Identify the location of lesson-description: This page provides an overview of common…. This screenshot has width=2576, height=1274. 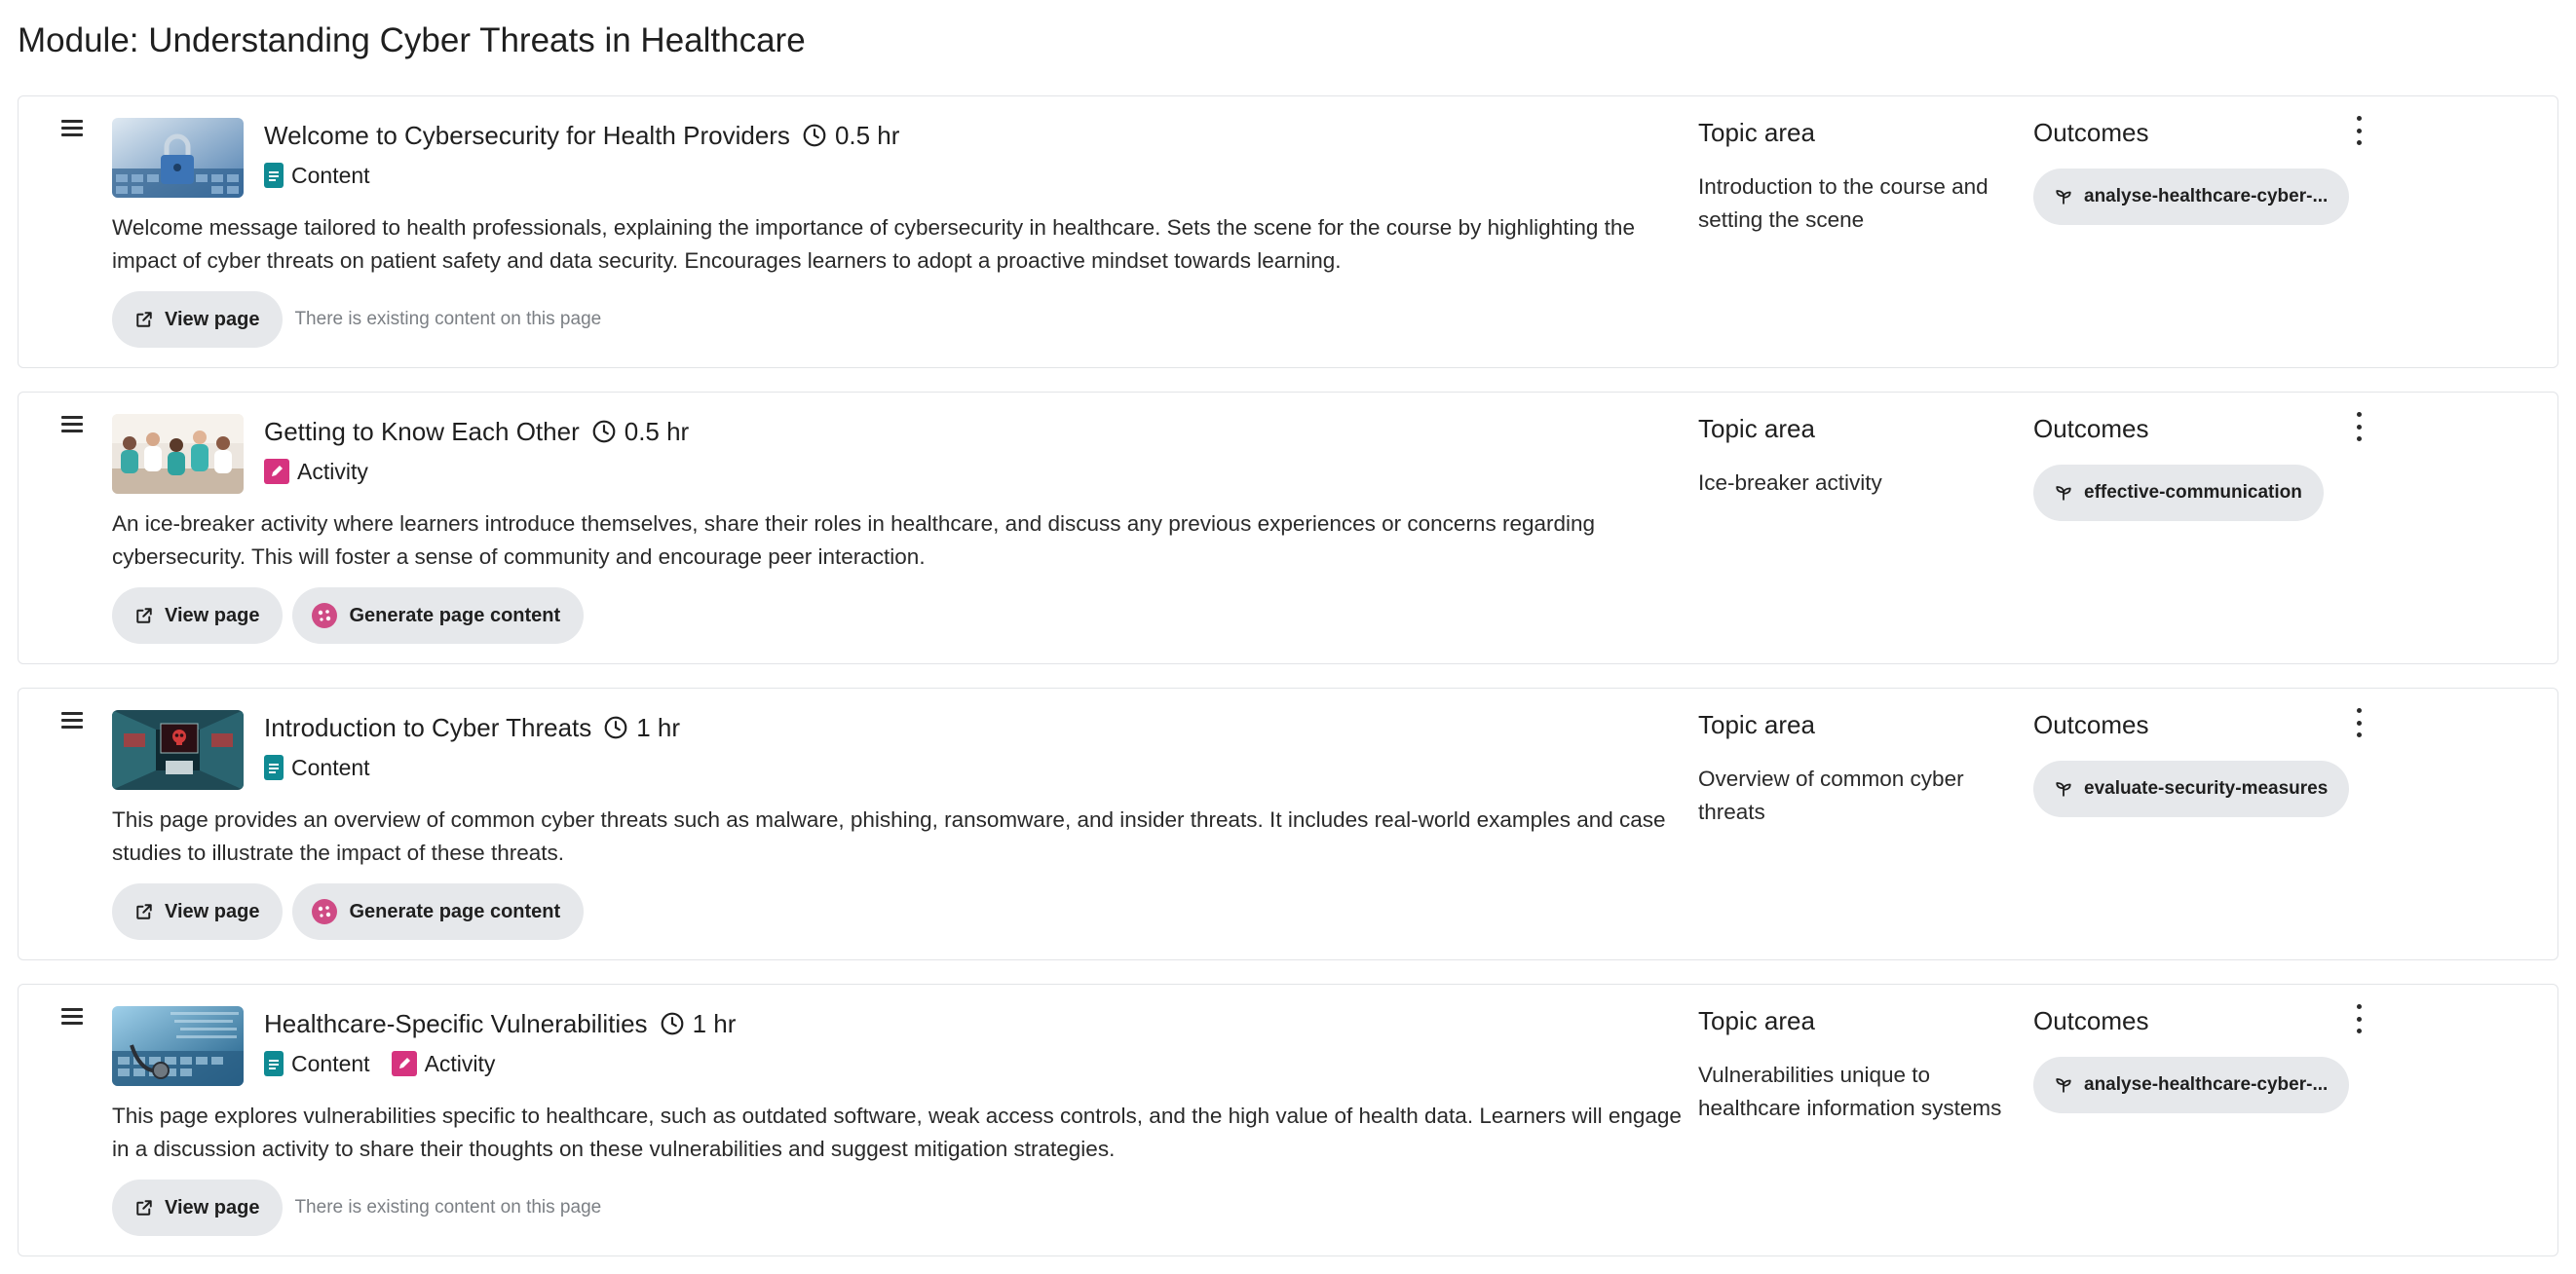
(889, 836).